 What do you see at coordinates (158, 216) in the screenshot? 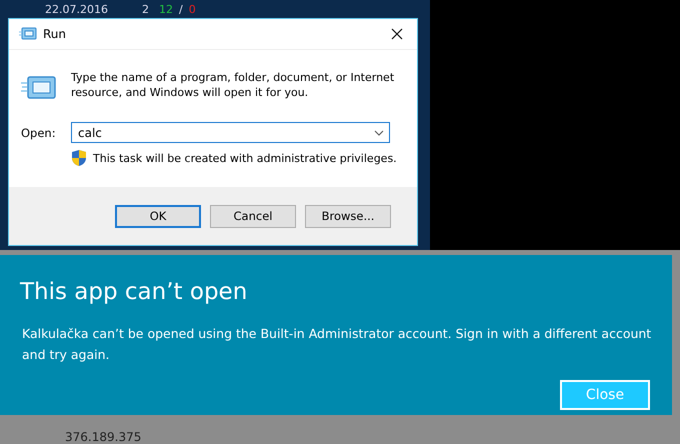
I see `dialog-button: OK` at bounding box center [158, 216].